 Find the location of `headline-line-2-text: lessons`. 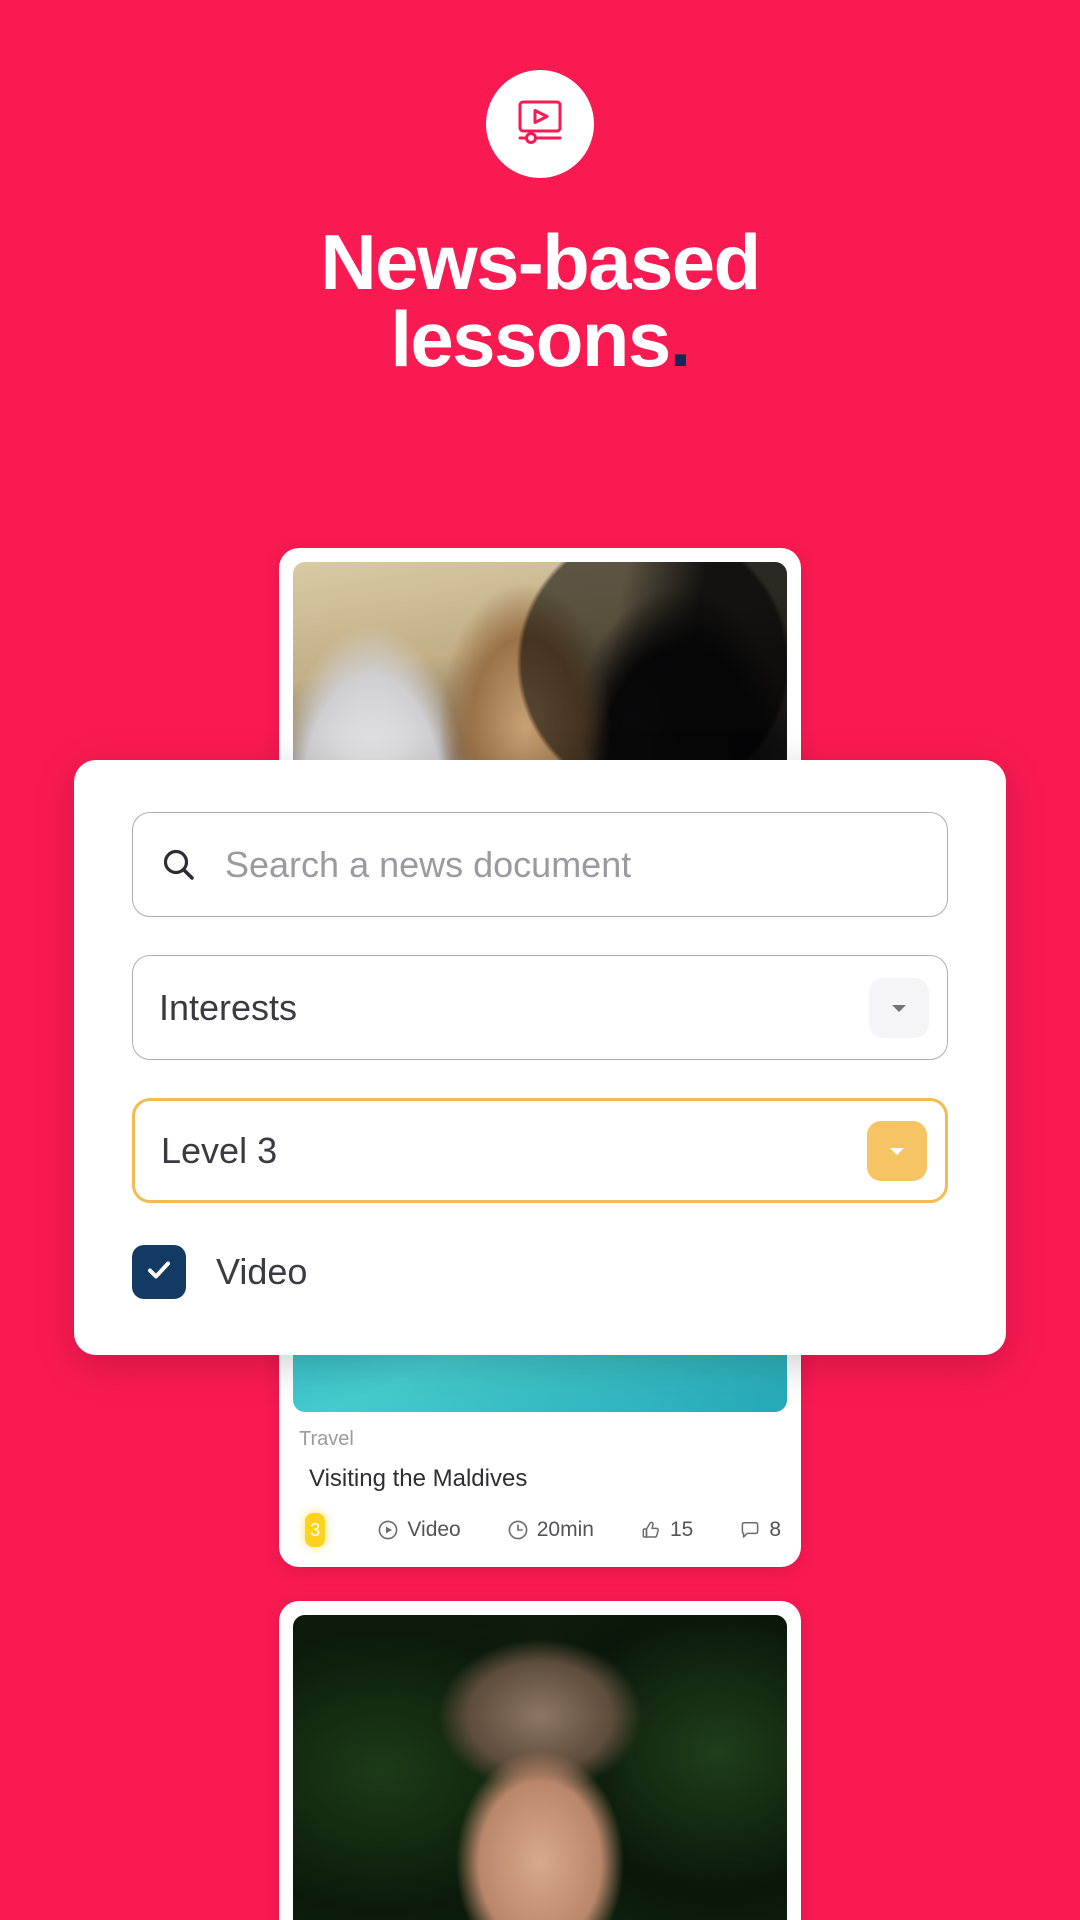

headline-line-2-text: lessons is located at coordinates (530, 339).